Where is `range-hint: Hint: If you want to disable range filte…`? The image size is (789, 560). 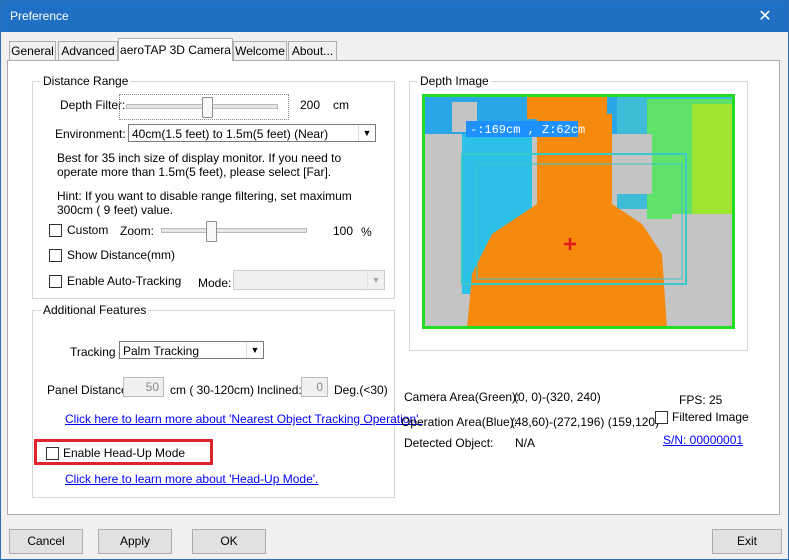
range-hint: Hint: If you want to disable range filte… is located at coordinates (204, 203).